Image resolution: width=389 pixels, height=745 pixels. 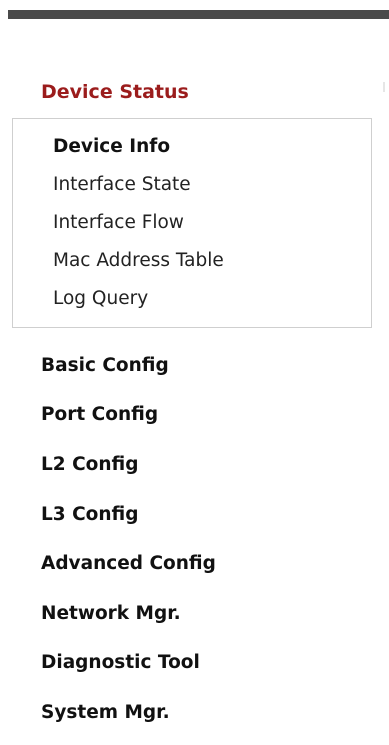 What do you see at coordinates (90, 464) in the screenshot?
I see `menu-item-l2-config: L2 Config` at bounding box center [90, 464].